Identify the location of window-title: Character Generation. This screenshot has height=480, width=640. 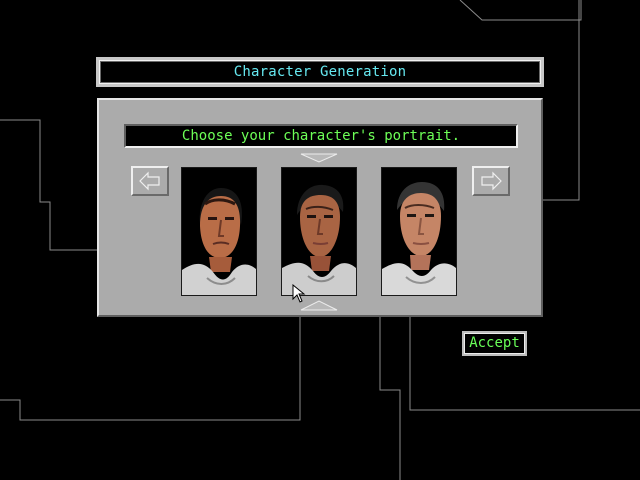
(320, 71).